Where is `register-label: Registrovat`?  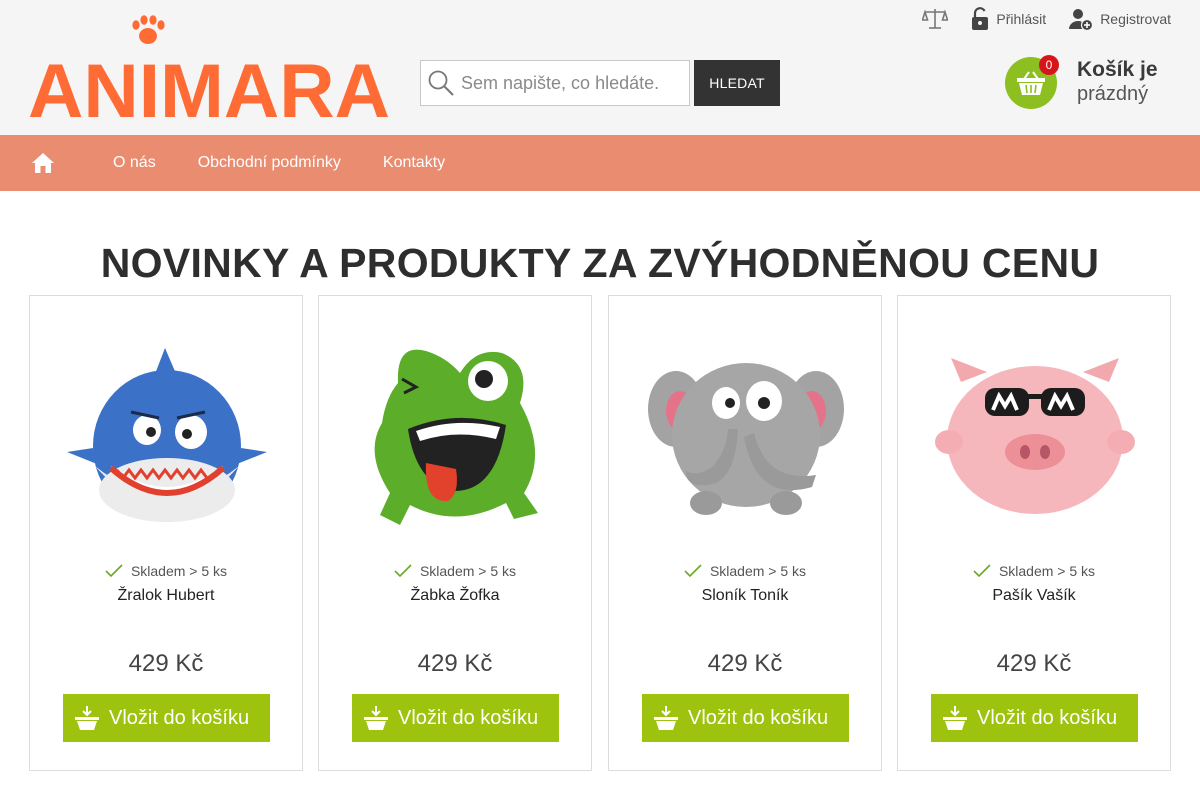
register-label: Registrovat is located at coordinates (1135, 19).